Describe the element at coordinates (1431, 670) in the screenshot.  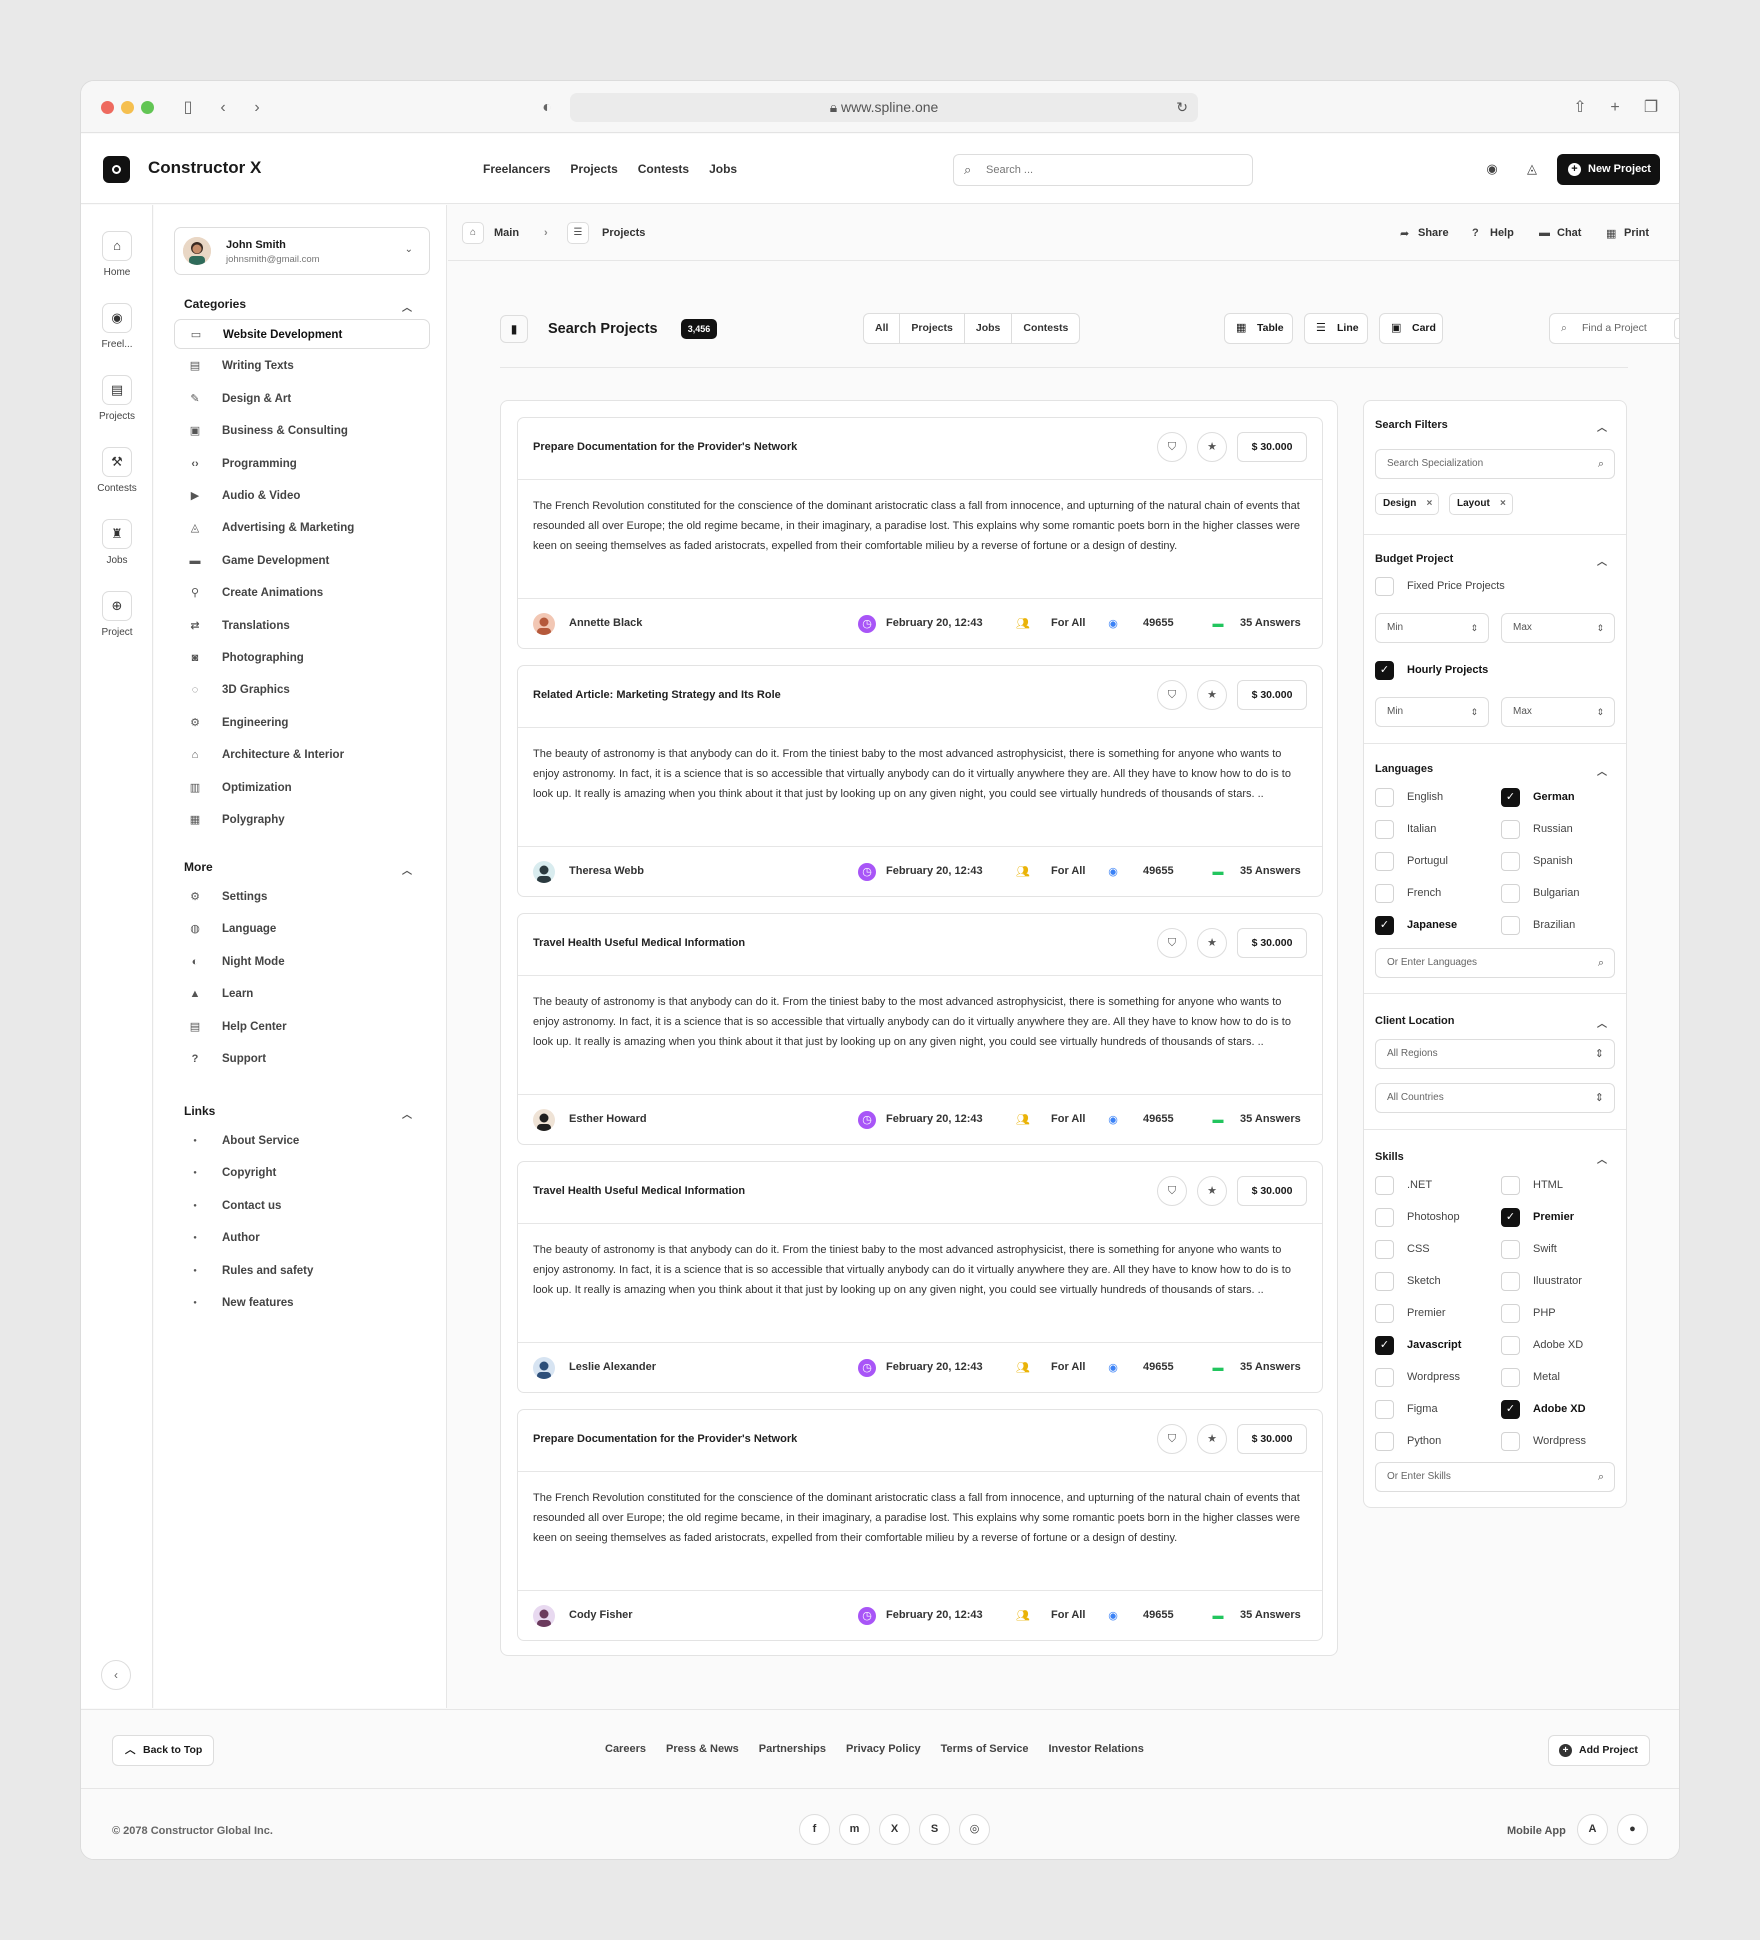
I see `hourly-checkbox: ✓ Hourly Projects` at that location.